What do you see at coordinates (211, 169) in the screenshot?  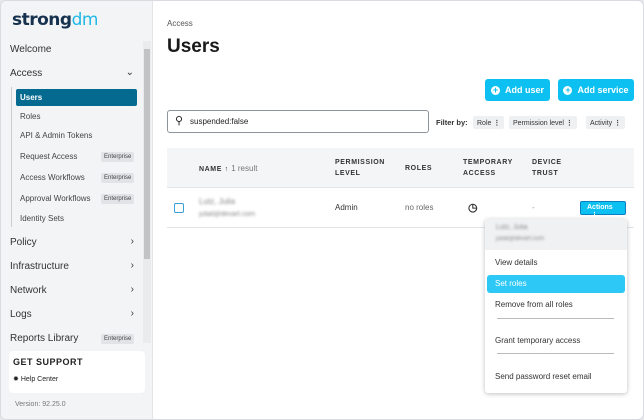 I see `label: NAME` at bounding box center [211, 169].